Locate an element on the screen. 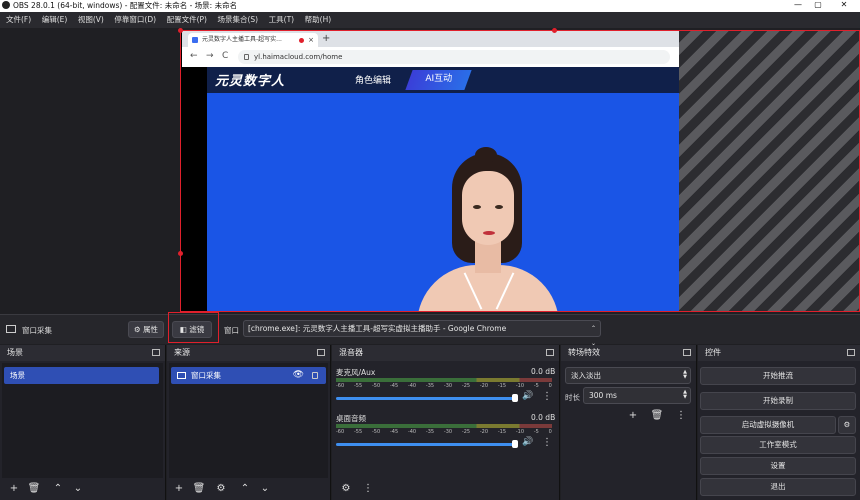  exit-button: 退出 is located at coordinates (778, 487).